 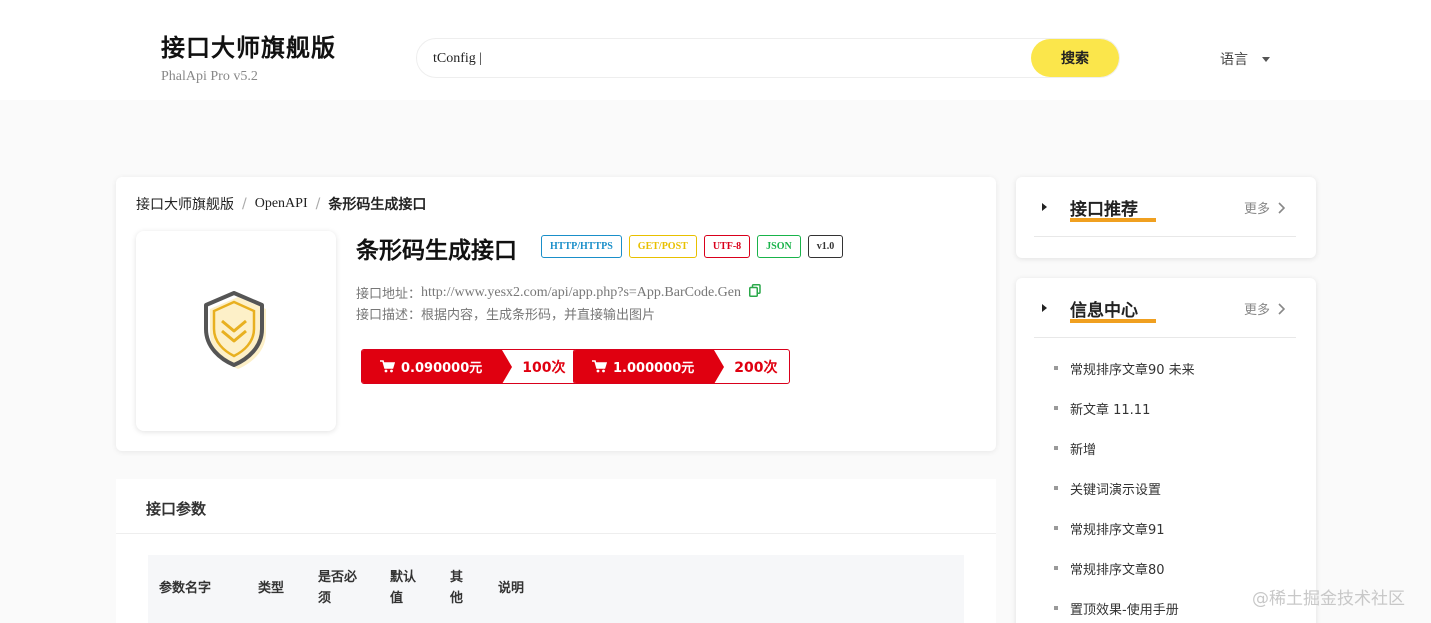 I want to click on col-required: 是否必 须, so click(x=338, y=588).